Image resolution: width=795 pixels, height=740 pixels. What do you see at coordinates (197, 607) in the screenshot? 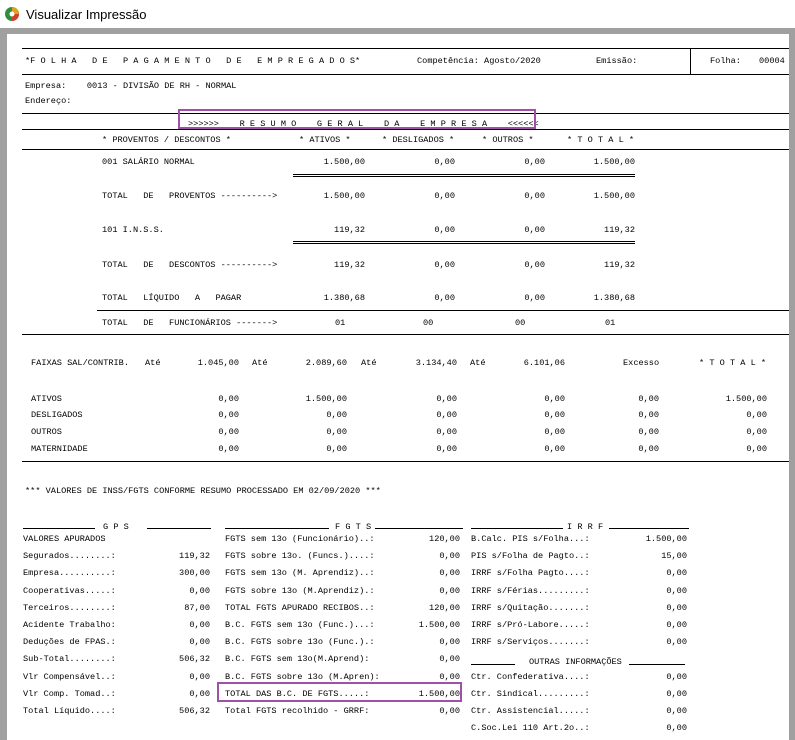
I see `gps-row-value: 87,00` at bounding box center [197, 607].